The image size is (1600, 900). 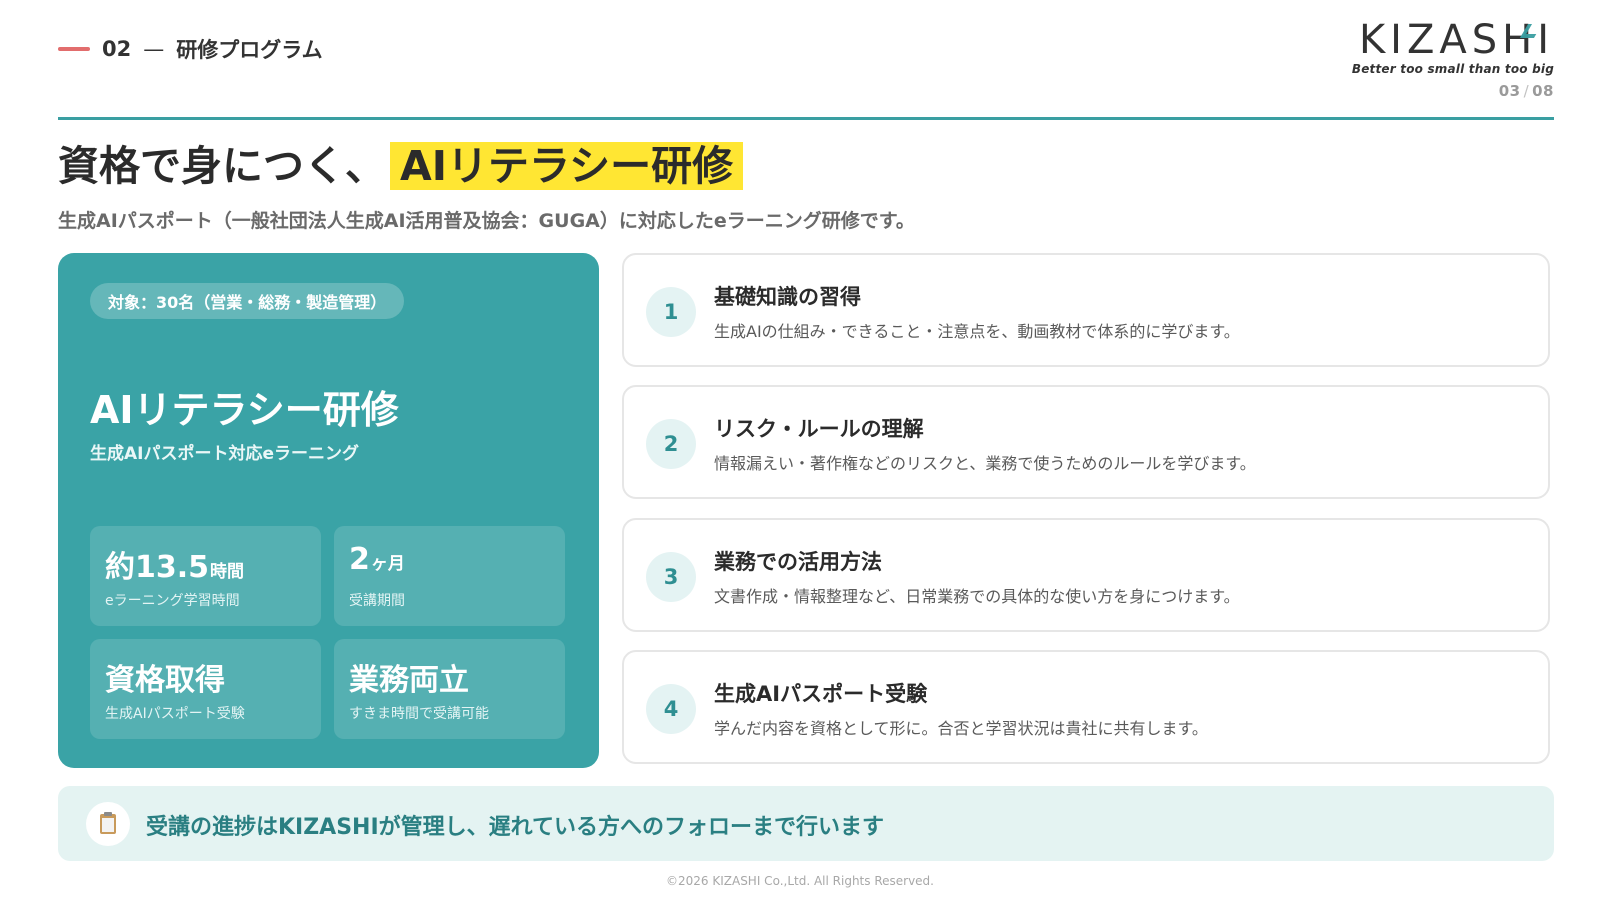 I want to click on stat-study-hours: 約13.5時間 eラーニング学習時間, so click(x=205, y=576).